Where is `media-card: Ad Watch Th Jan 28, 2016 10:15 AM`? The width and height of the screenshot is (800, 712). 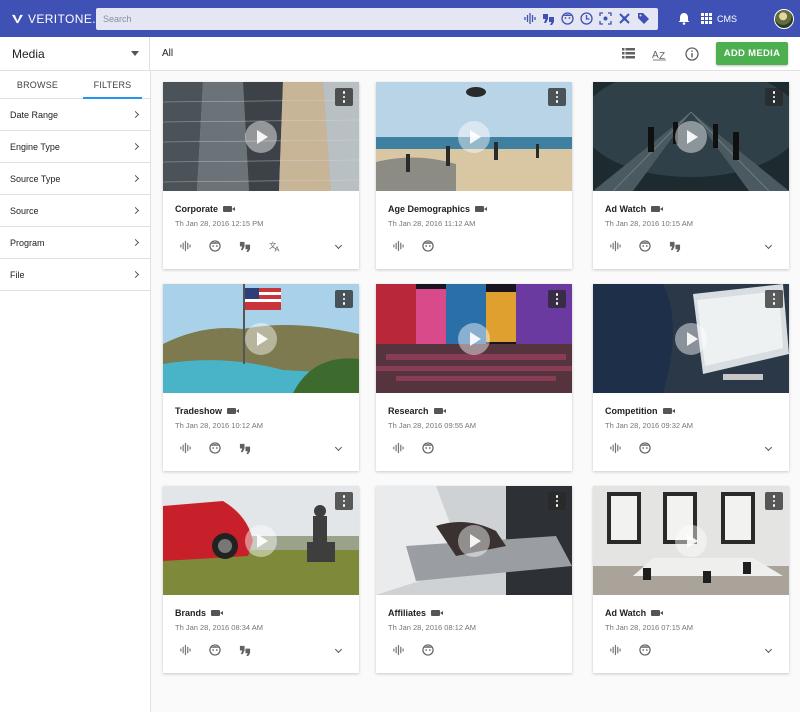
media-card: Ad Watch Th Jan 28, 2016 10:15 AM is located at coordinates (691, 175).